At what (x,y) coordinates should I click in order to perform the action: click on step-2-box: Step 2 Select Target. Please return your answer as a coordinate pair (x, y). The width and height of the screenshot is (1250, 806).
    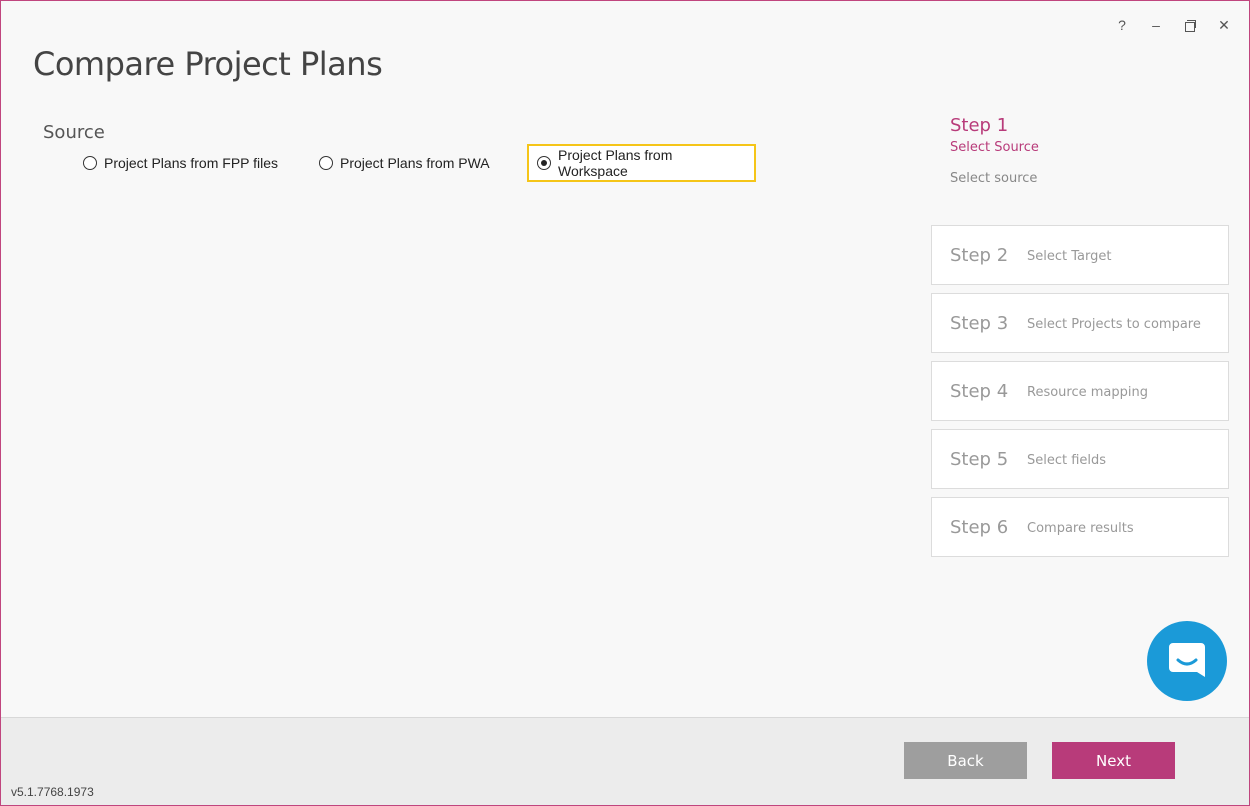
    Looking at the image, I should click on (1080, 255).